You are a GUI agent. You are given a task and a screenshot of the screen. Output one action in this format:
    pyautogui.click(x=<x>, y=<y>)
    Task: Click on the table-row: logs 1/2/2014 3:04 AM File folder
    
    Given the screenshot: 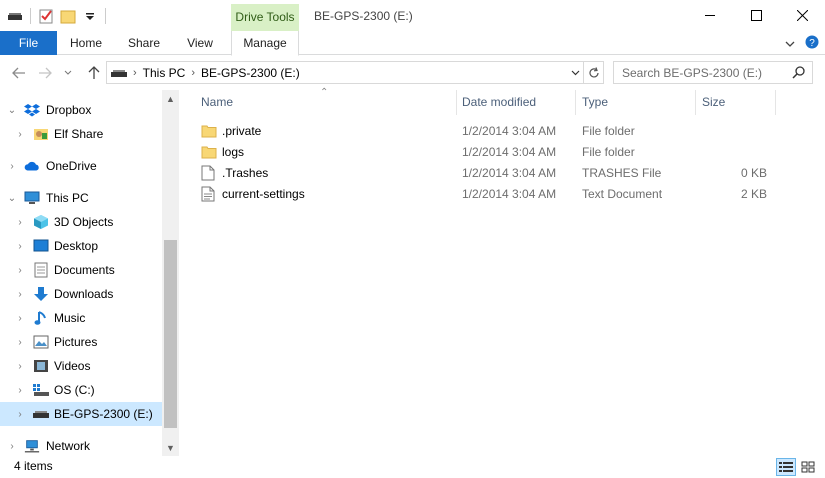 What is the action you would take?
    pyautogui.click(x=492, y=152)
    